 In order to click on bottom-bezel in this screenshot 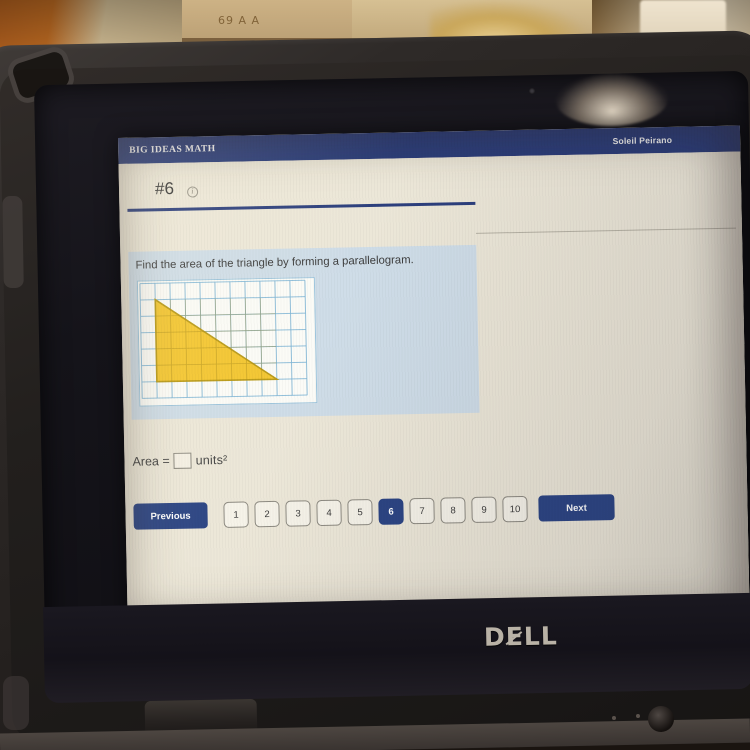, I will do `click(396, 648)`.